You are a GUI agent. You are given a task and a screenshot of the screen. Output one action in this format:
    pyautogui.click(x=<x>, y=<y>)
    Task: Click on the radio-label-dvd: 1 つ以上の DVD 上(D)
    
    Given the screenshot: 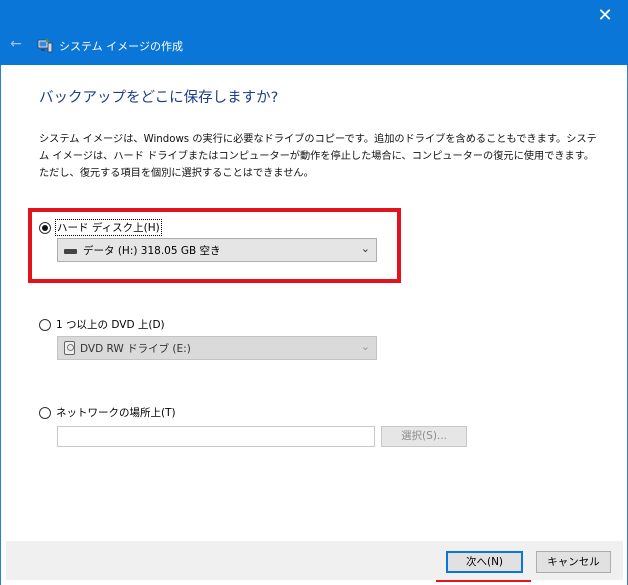 What is the action you would take?
    pyautogui.click(x=110, y=324)
    